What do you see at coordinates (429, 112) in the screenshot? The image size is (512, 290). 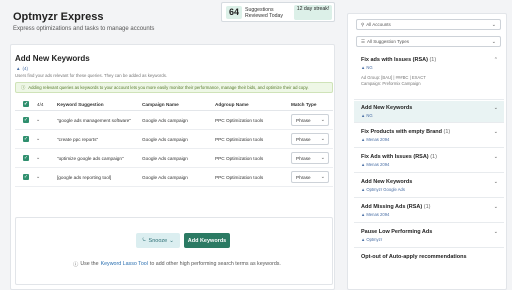 I see `sidebar-item-active: Add New Keywords ⌄ ▲ NG` at bounding box center [429, 112].